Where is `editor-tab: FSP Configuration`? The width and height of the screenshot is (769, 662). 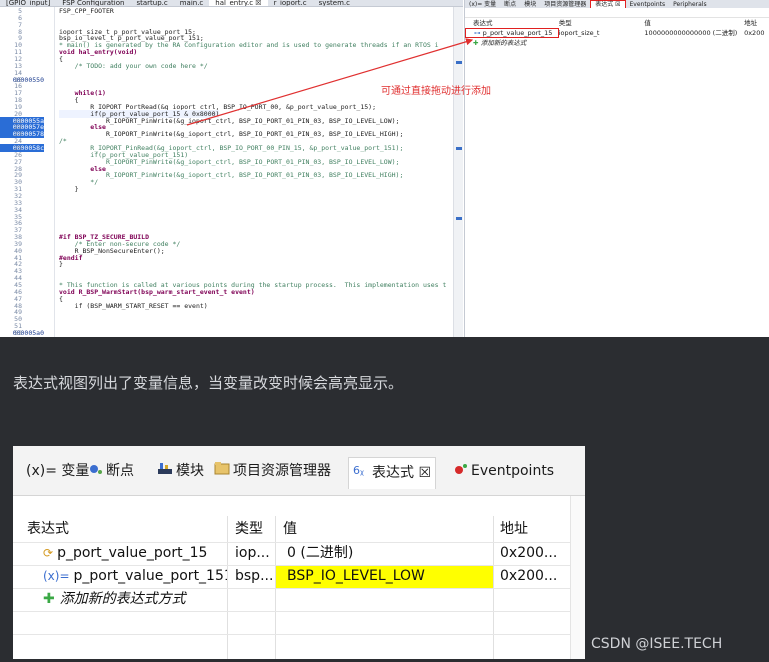 editor-tab: FSP Configuration is located at coordinates (93, 3).